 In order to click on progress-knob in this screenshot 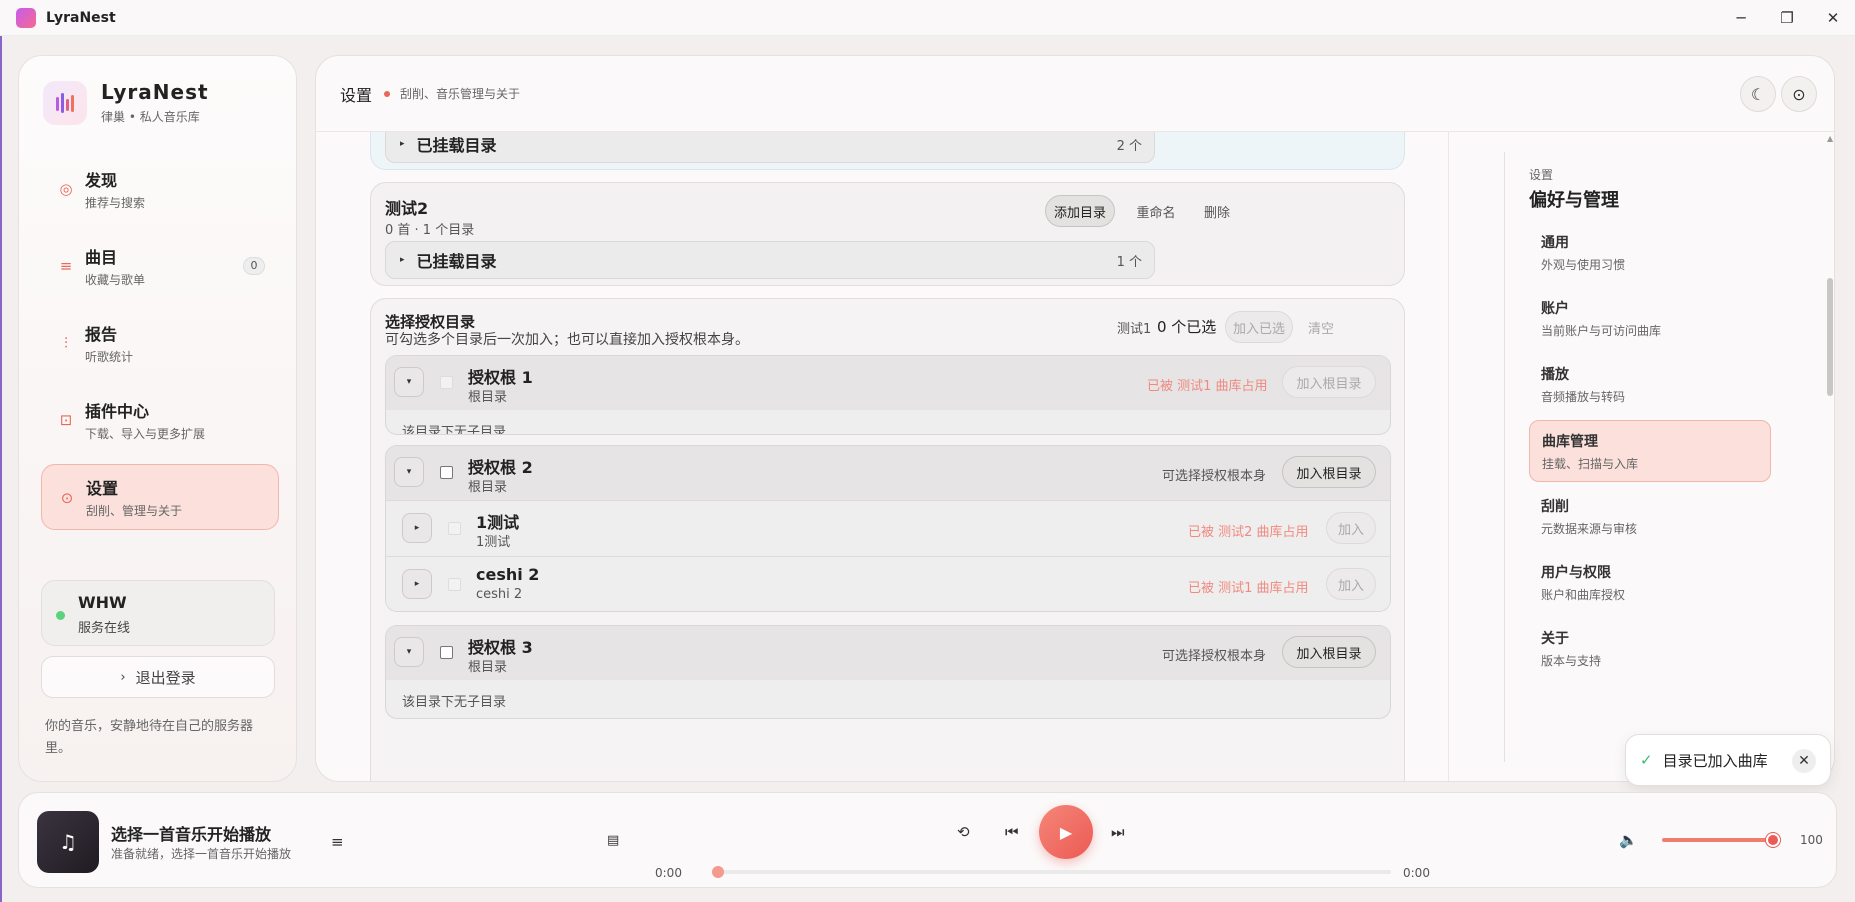, I will do `click(718, 872)`.